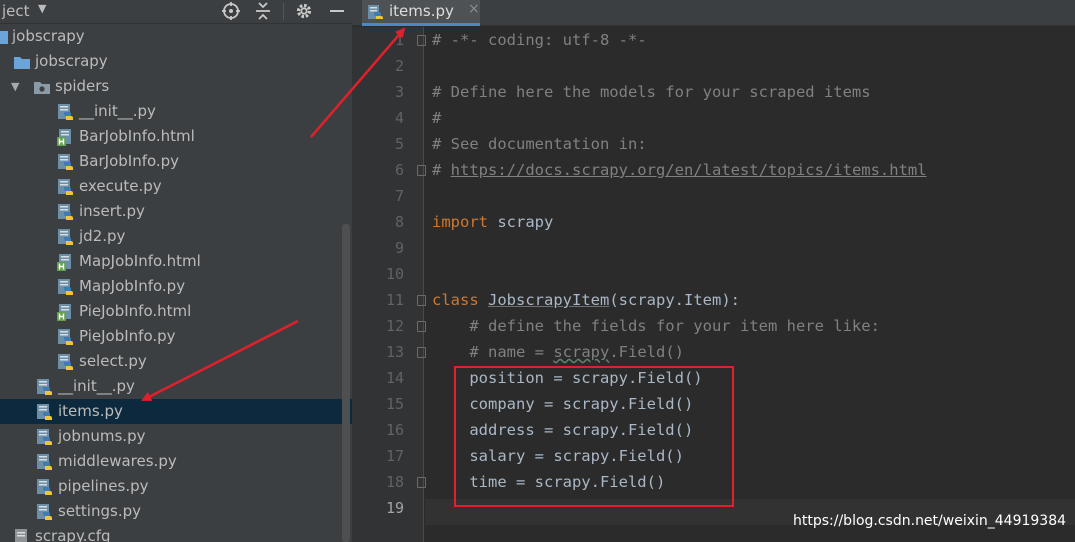  I want to click on close-icon: ×, so click(474, 9).